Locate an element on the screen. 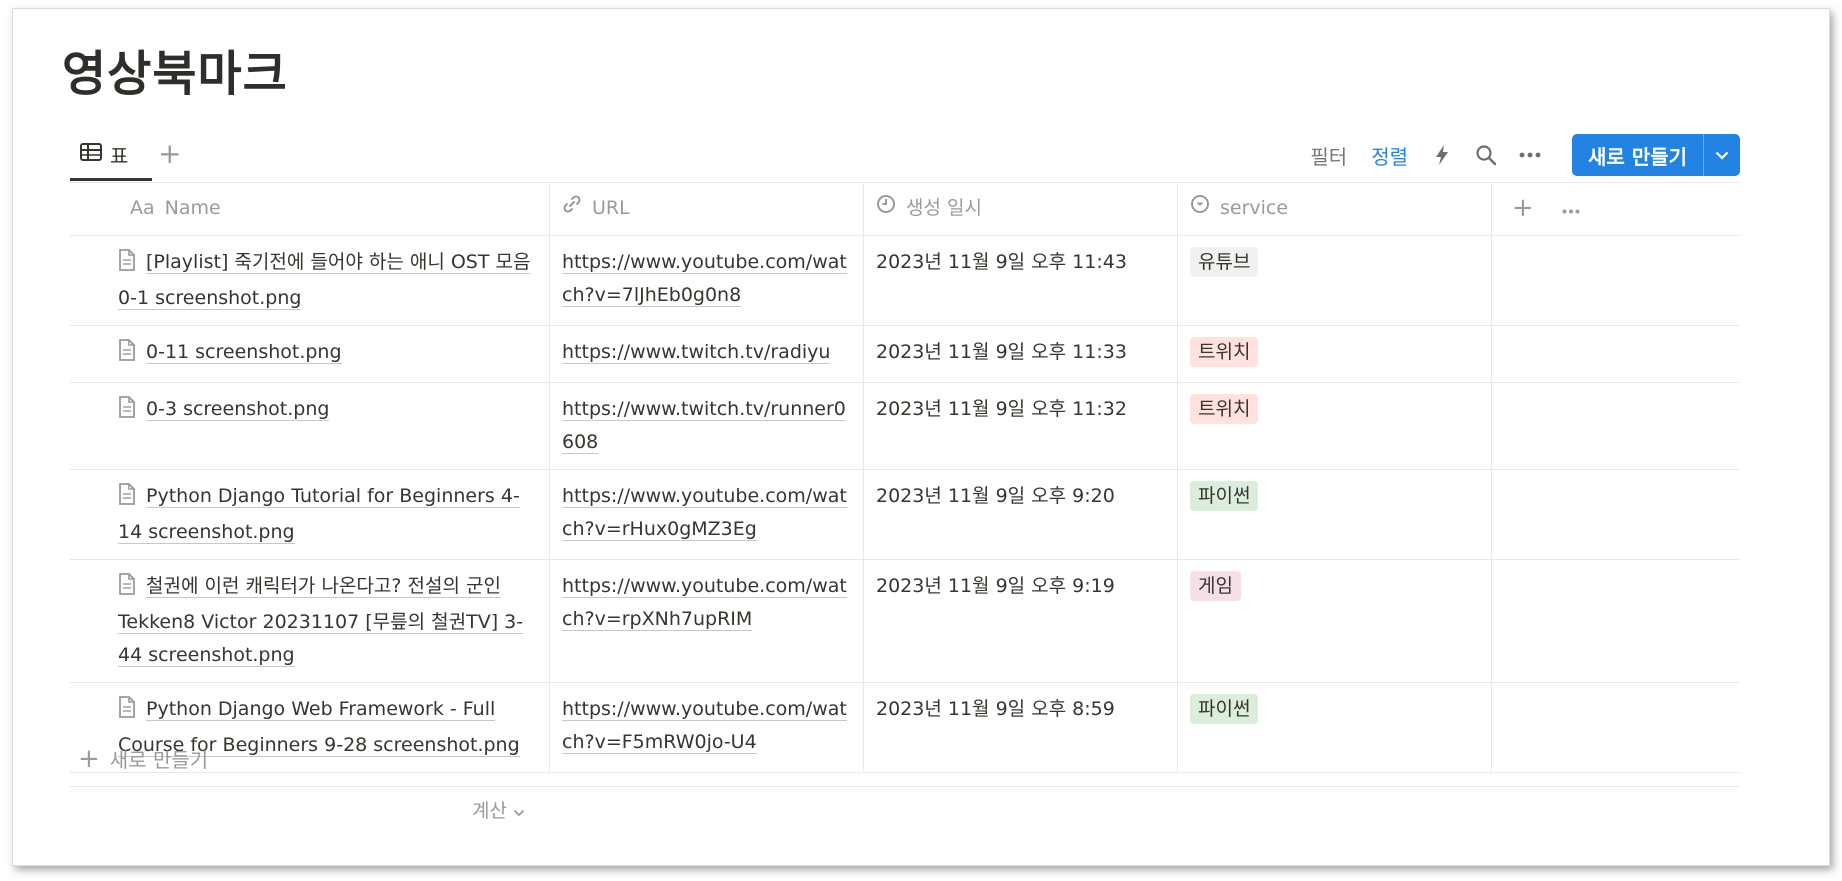 This screenshot has width=1842, height=881. link-icon is located at coordinates (572, 208).